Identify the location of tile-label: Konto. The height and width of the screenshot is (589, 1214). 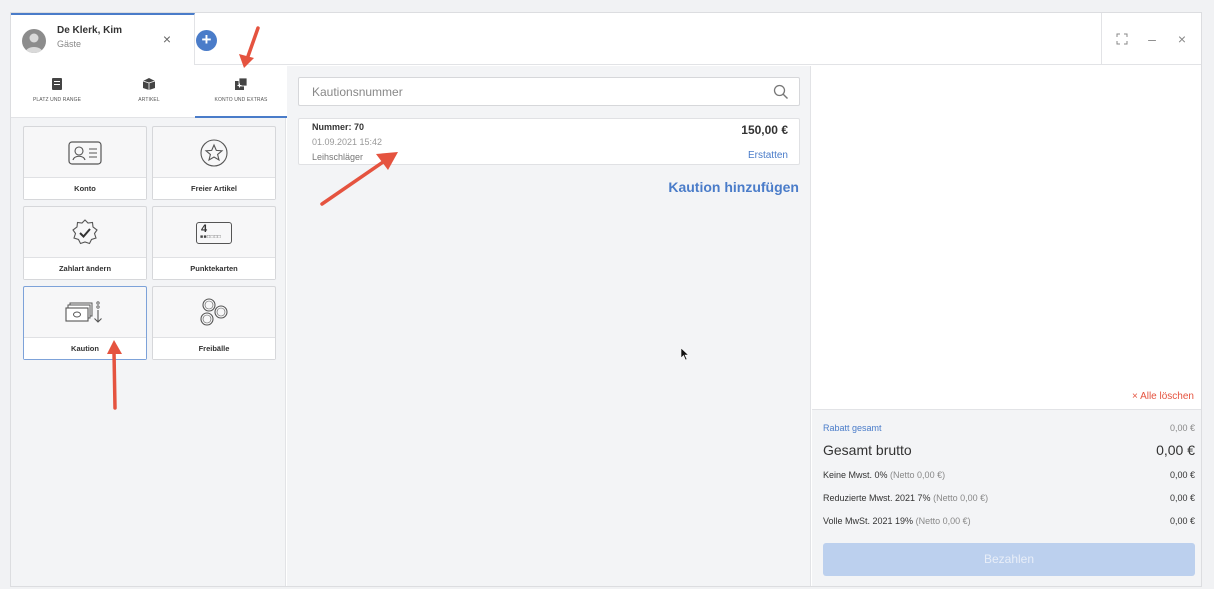
(85, 188).